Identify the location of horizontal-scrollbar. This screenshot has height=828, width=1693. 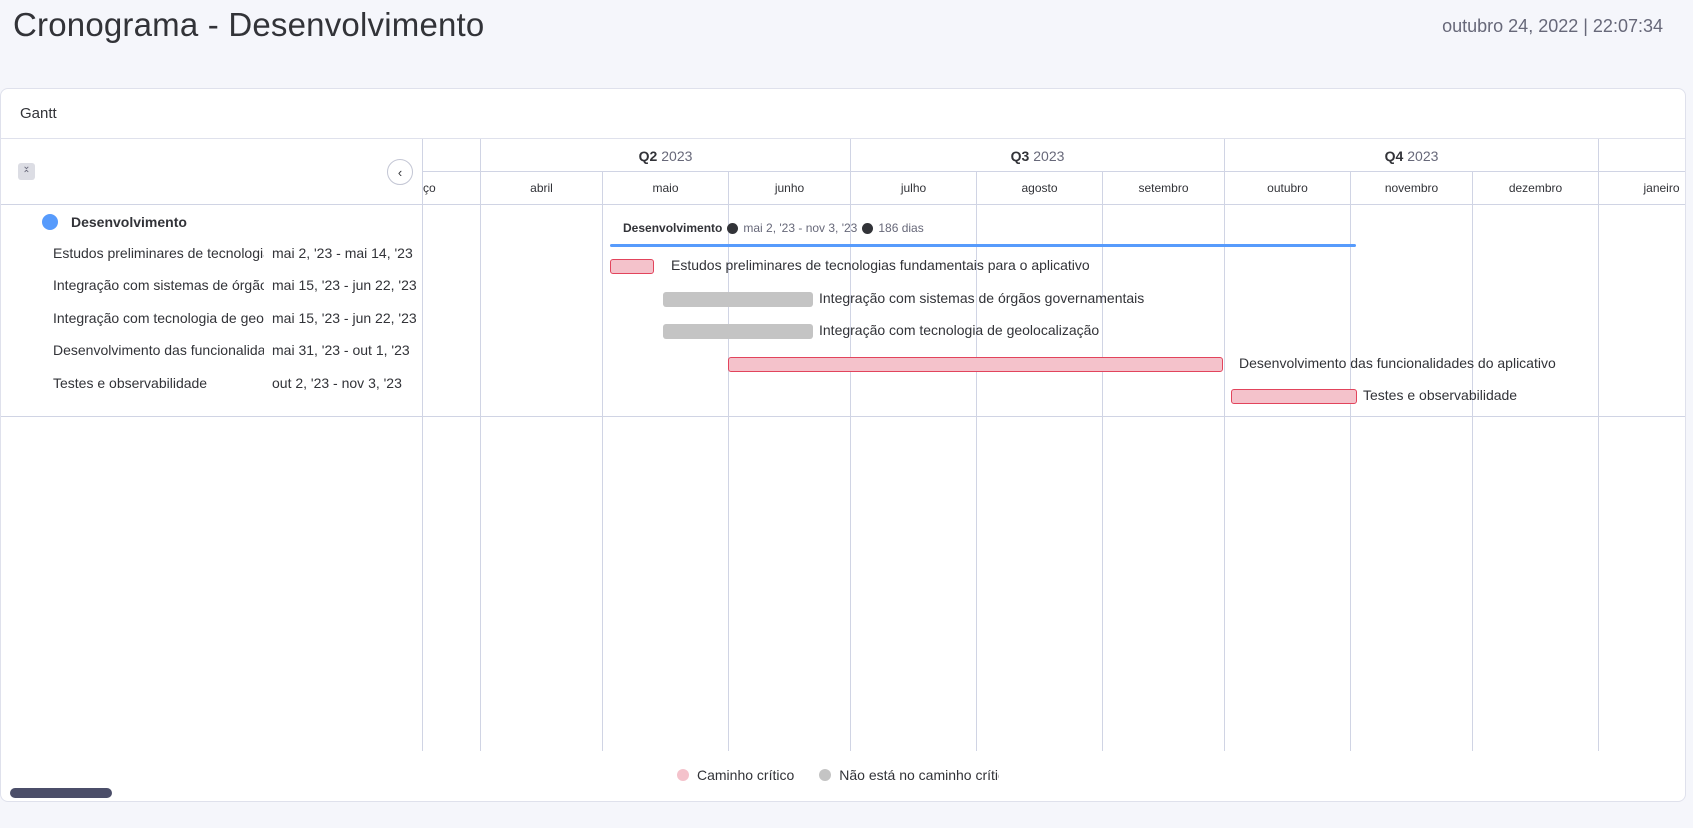
(61, 793).